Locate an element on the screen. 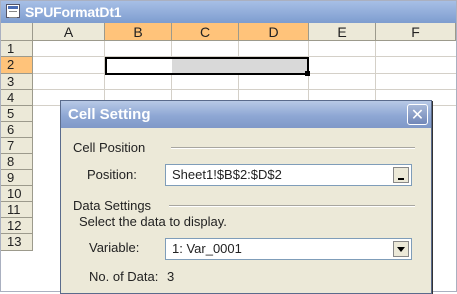 The height and width of the screenshot is (294, 457). row-header-3: 3 is located at coordinates (17, 82).